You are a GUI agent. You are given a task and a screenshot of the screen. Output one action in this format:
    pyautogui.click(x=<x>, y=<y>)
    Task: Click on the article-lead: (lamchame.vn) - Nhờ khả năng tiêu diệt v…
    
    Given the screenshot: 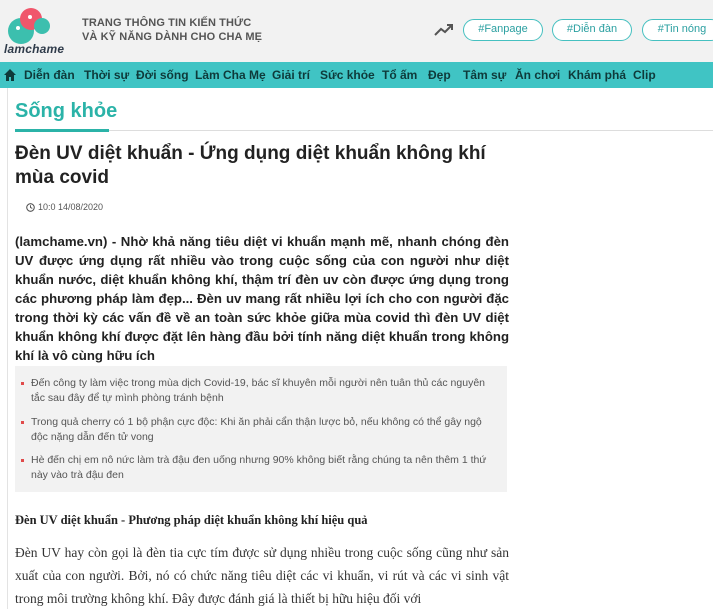 What is the action you would take?
    pyautogui.click(x=262, y=298)
    